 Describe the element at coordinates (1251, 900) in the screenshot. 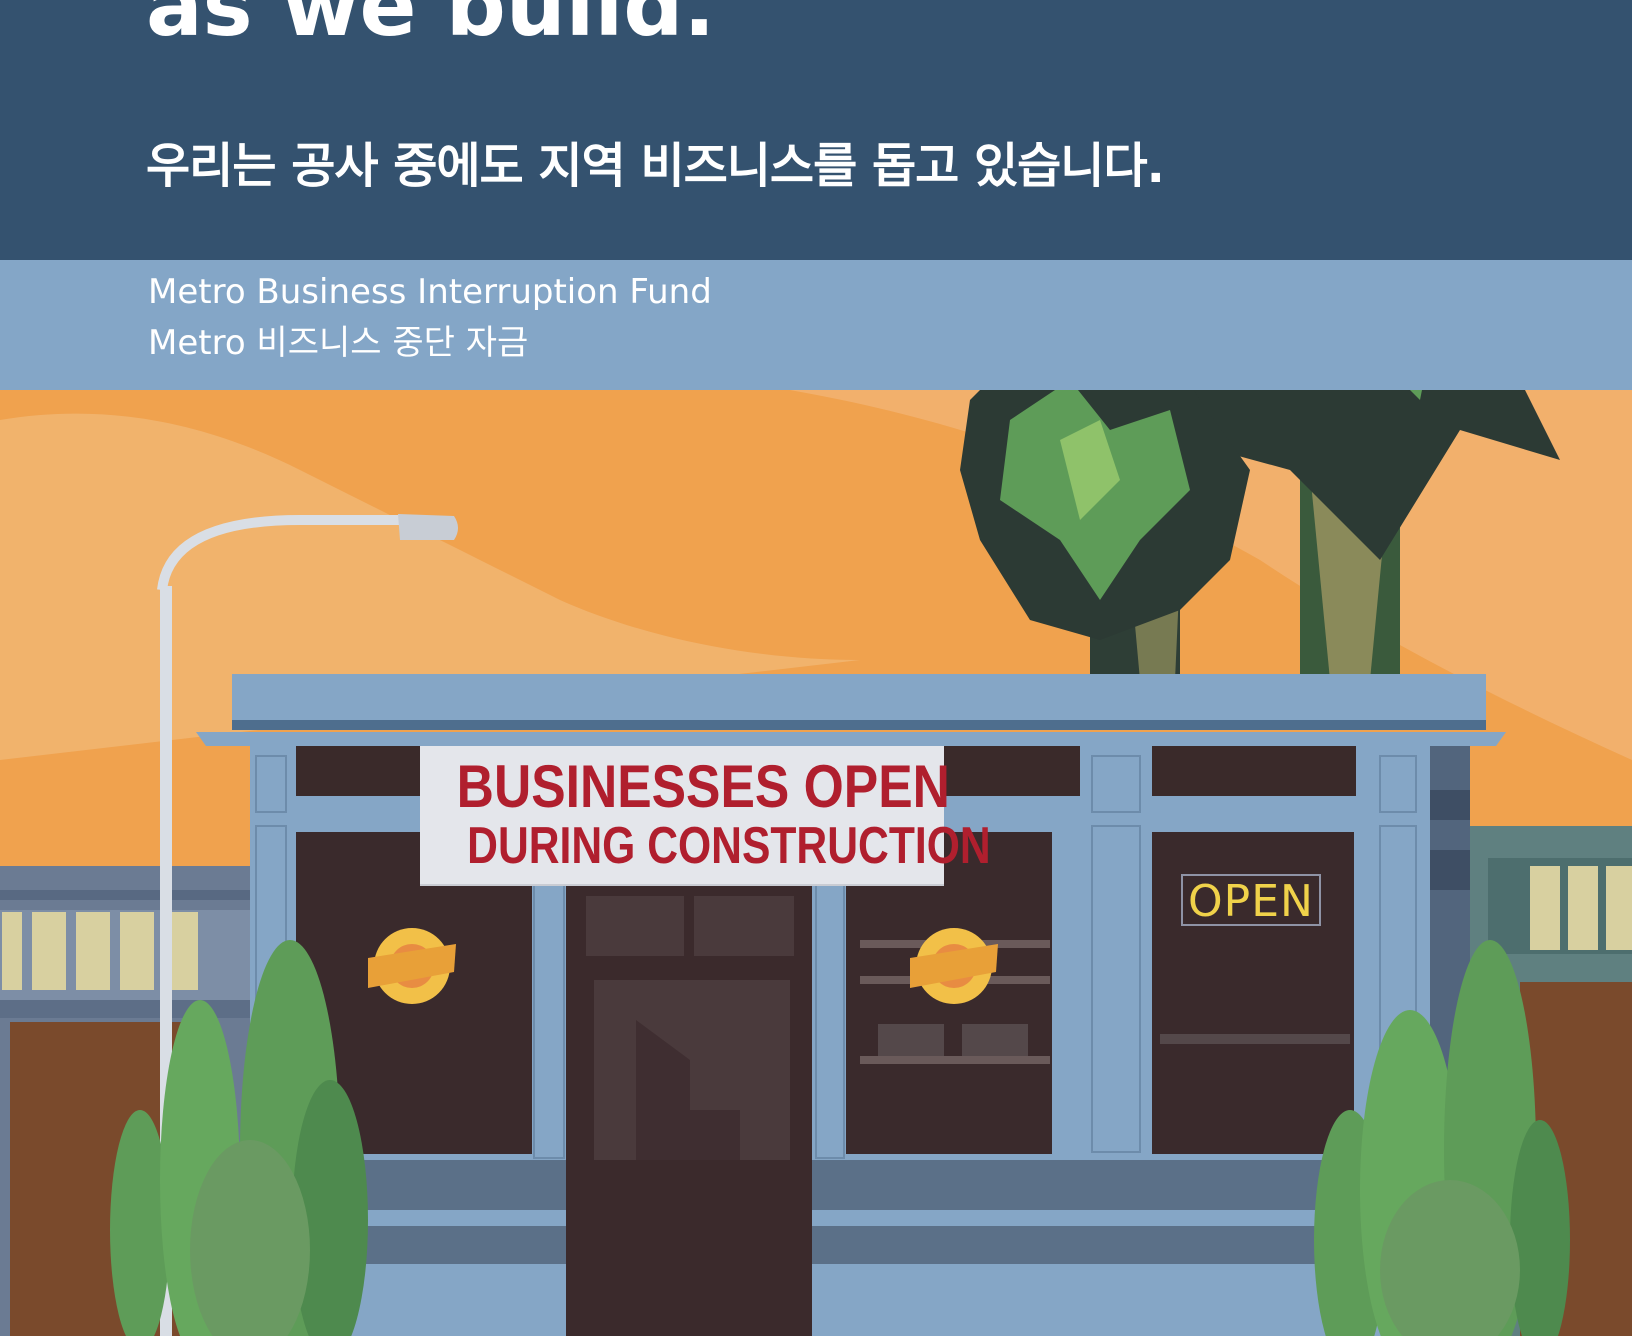

I see `open-window-sign: OPEN` at that location.